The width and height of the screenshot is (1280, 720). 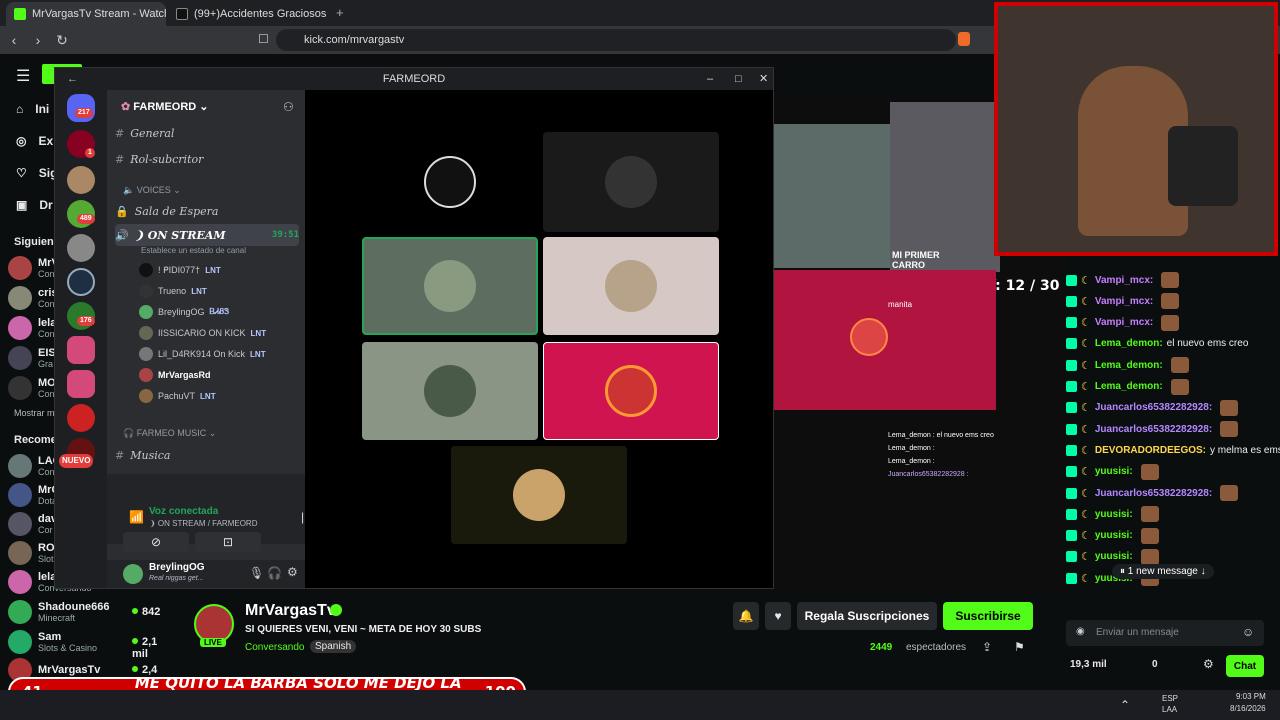 What do you see at coordinates (152, 190) in the screenshot?
I see `voices-category: 🔈 VOICES ⌄` at bounding box center [152, 190].